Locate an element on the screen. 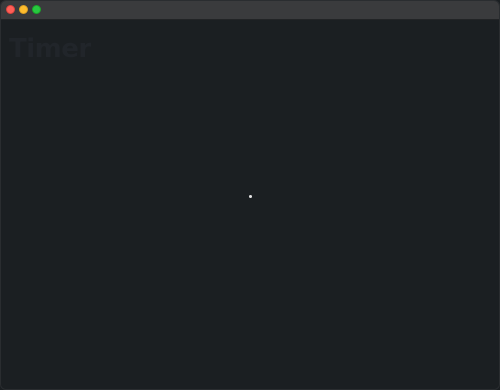 Image resolution: width=500 pixels, height=390 pixels. minimize-icon is located at coordinates (23, 9).